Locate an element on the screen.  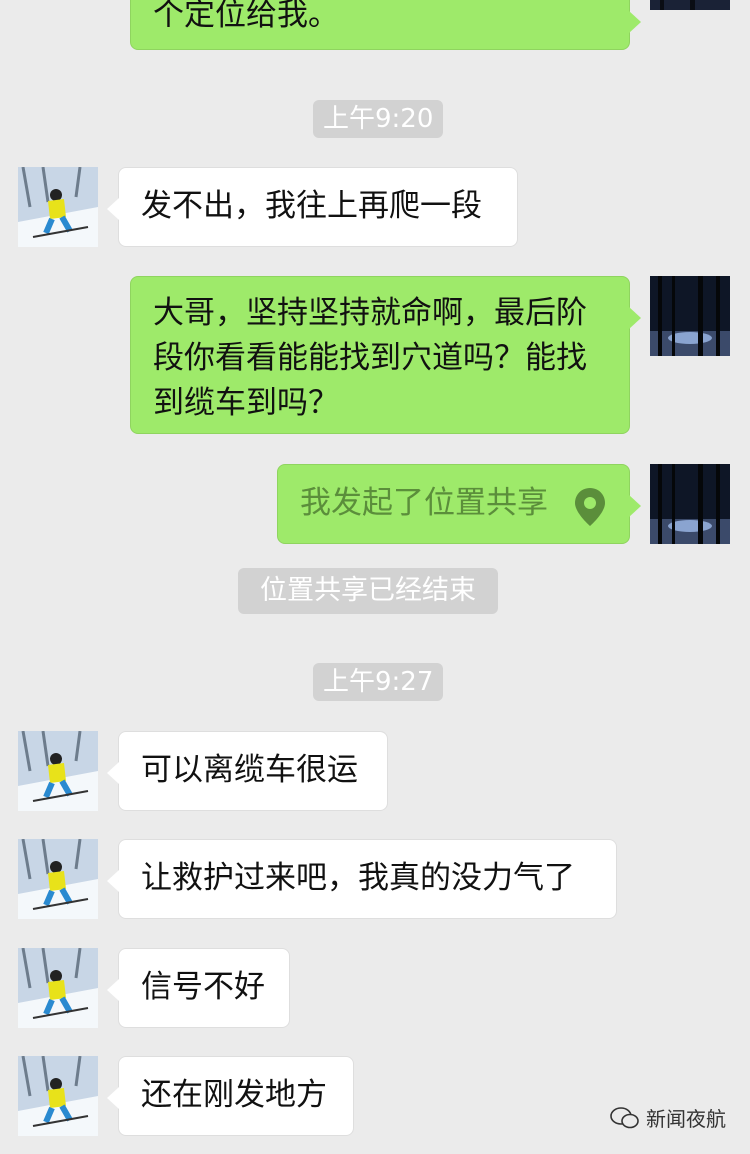
message-text: 可以离缆车很运 is located at coordinates (249, 770).